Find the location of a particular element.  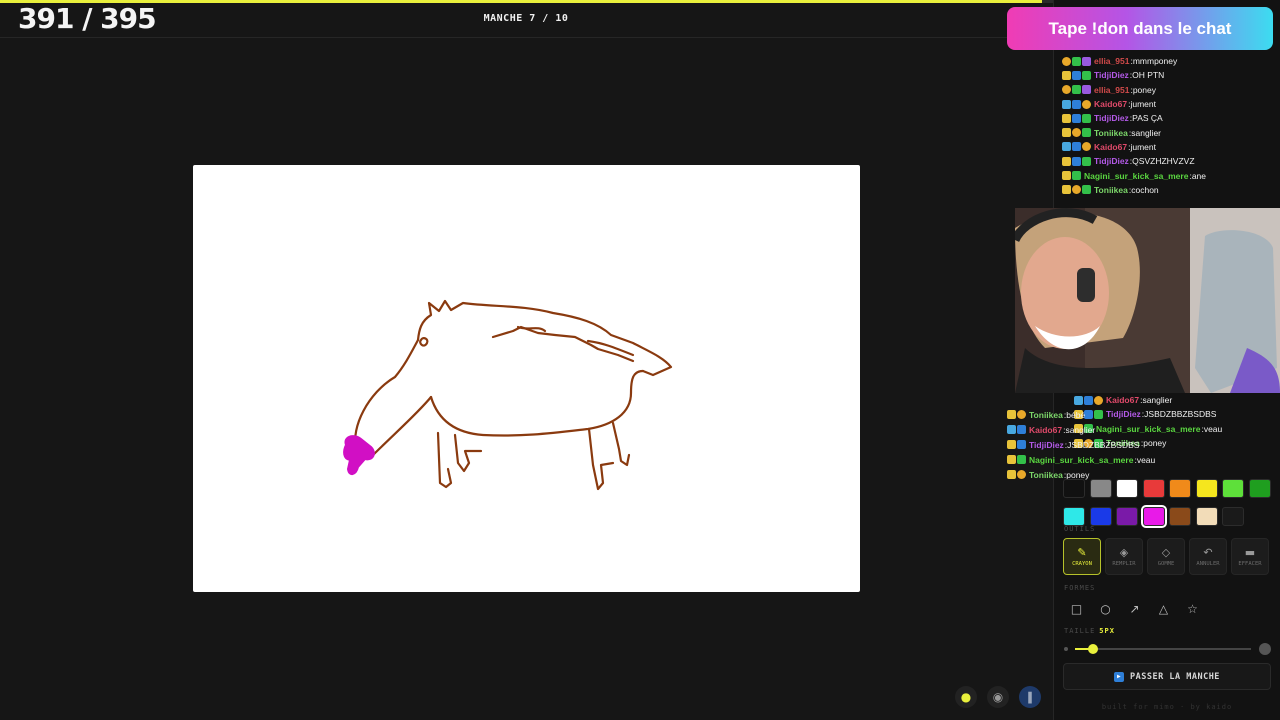

eye-icon: ◉ is located at coordinates (998, 697).